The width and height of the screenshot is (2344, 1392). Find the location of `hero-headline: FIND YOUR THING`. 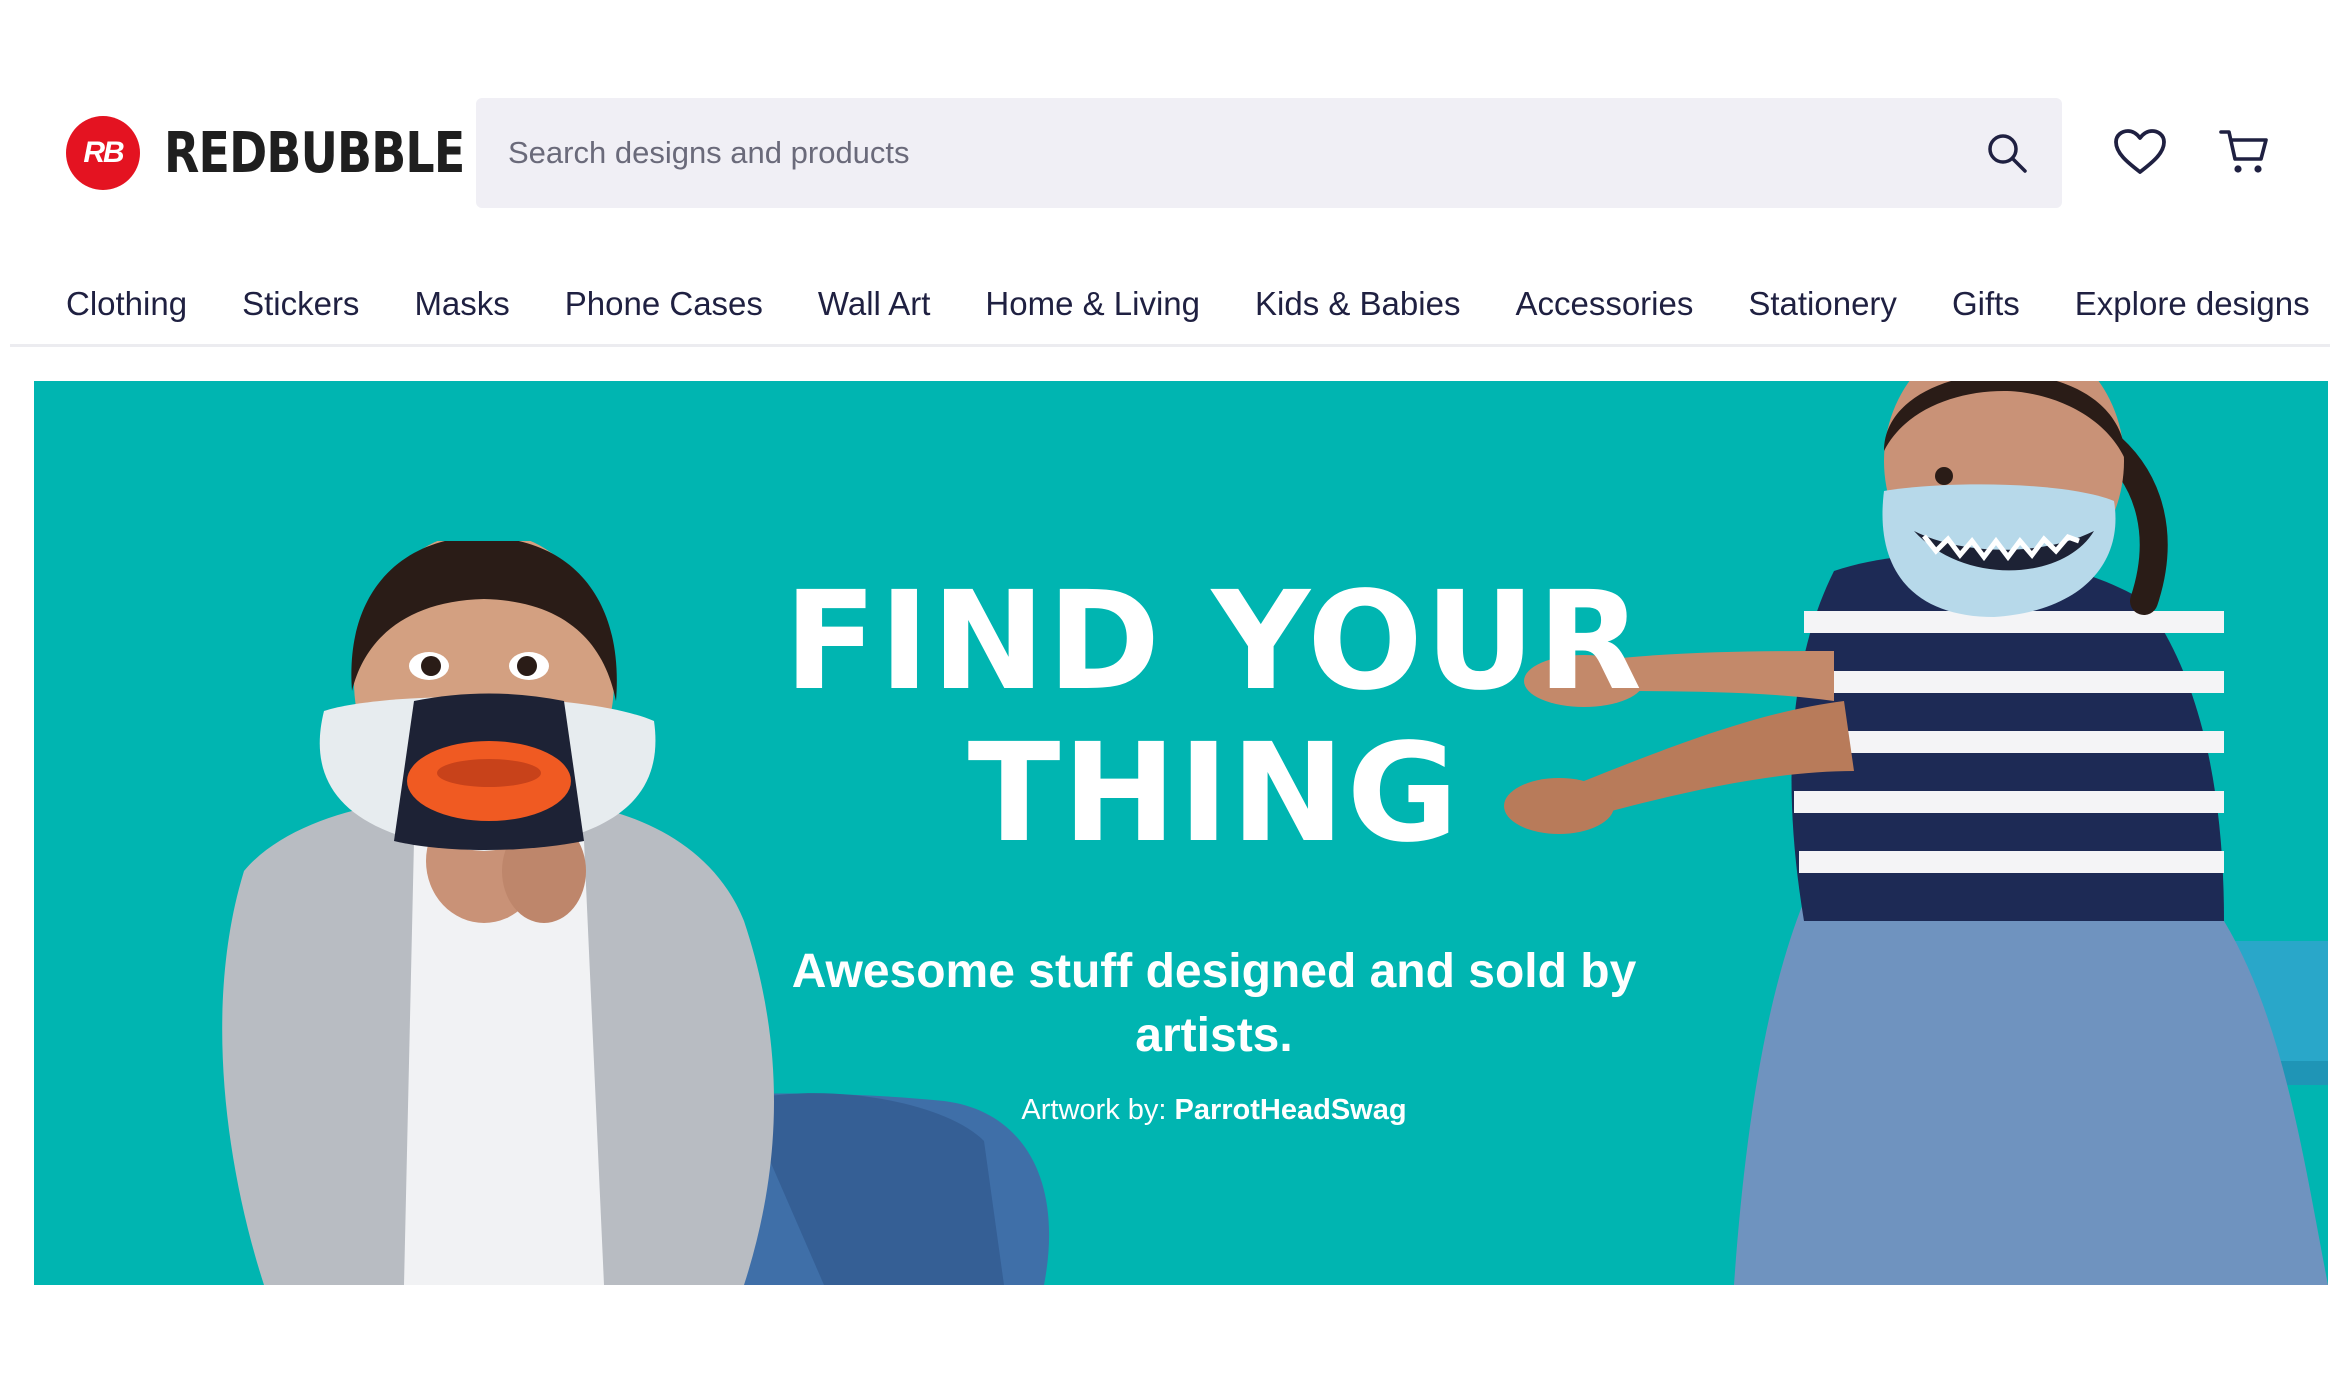

hero-headline: FIND YOUR THING is located at coordinates (1214, 718).